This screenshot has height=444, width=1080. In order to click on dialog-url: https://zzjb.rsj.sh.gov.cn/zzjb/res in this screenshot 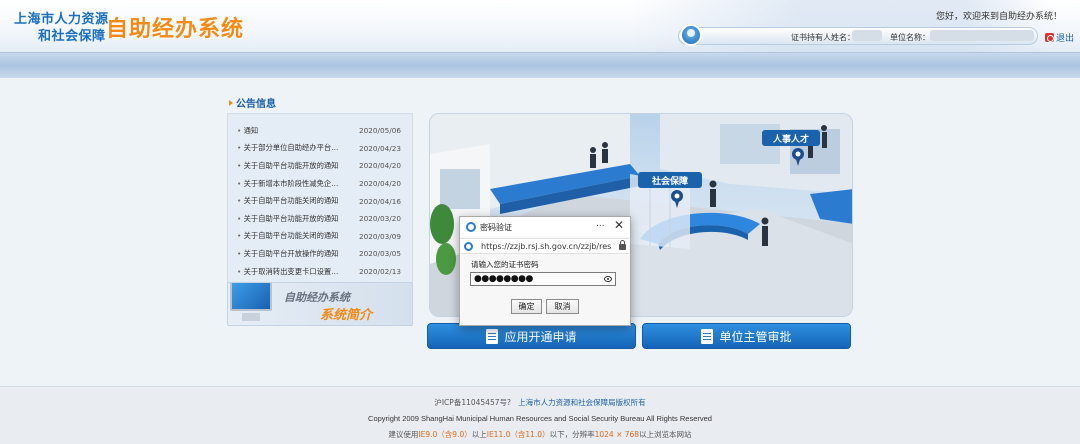, I will do `click(546, 246)`.